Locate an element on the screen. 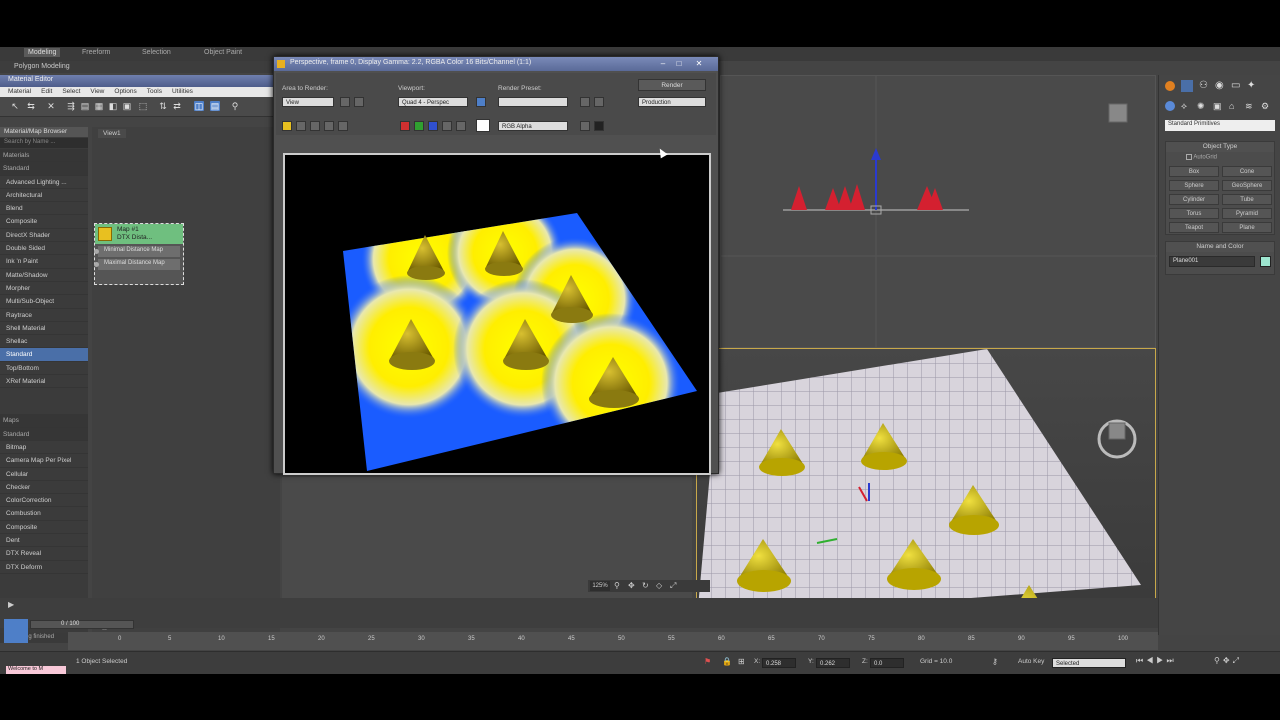 The image size is (1280, 720). minimize-icon: – is located at coordinates (663, 63).